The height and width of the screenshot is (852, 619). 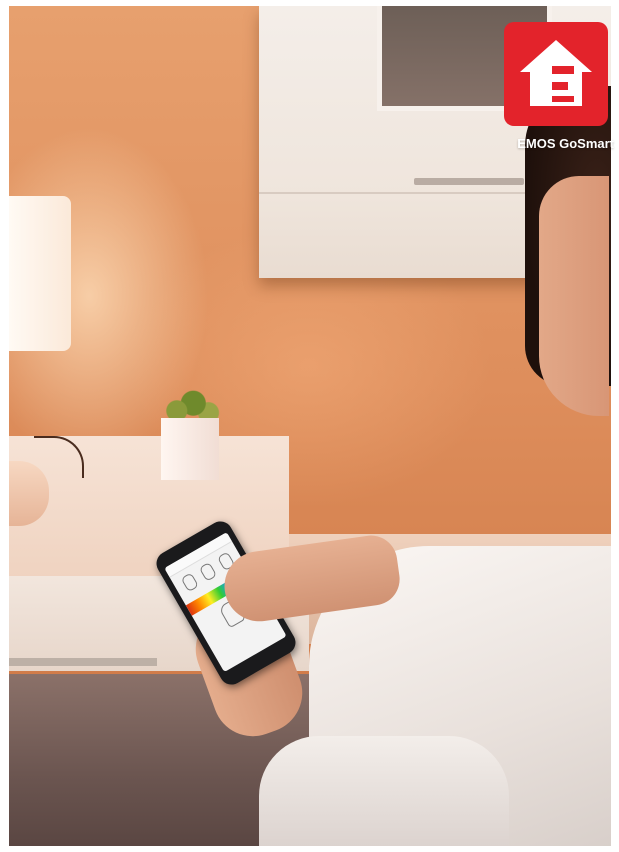 I want to click on nightstand-handle, so click(x=83, y=662).